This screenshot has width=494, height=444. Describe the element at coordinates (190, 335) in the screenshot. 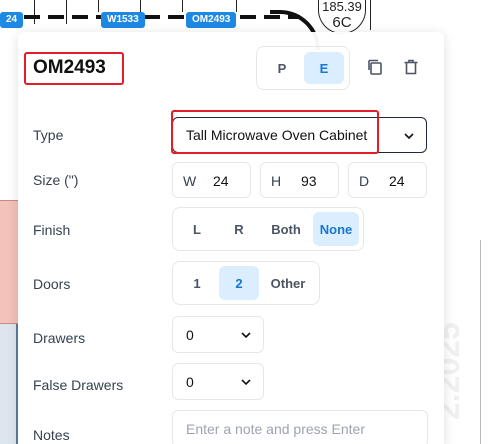

I see `drawers-select-value: 0` at that location.